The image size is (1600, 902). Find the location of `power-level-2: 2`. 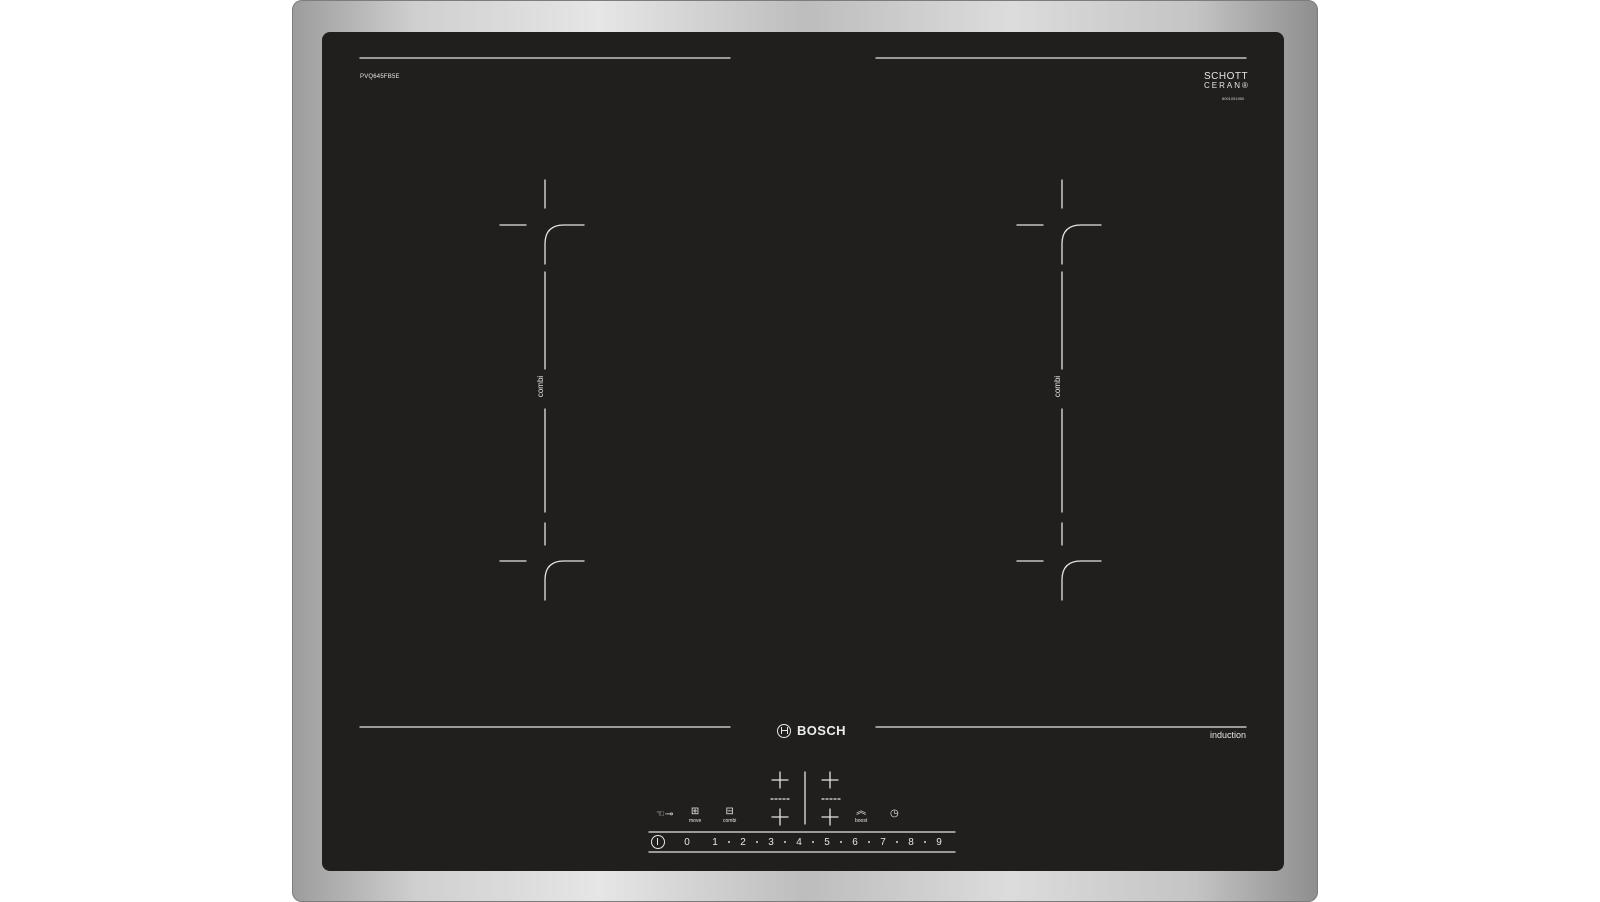

power-level-2: 2 is located at coordinates (743, 842).